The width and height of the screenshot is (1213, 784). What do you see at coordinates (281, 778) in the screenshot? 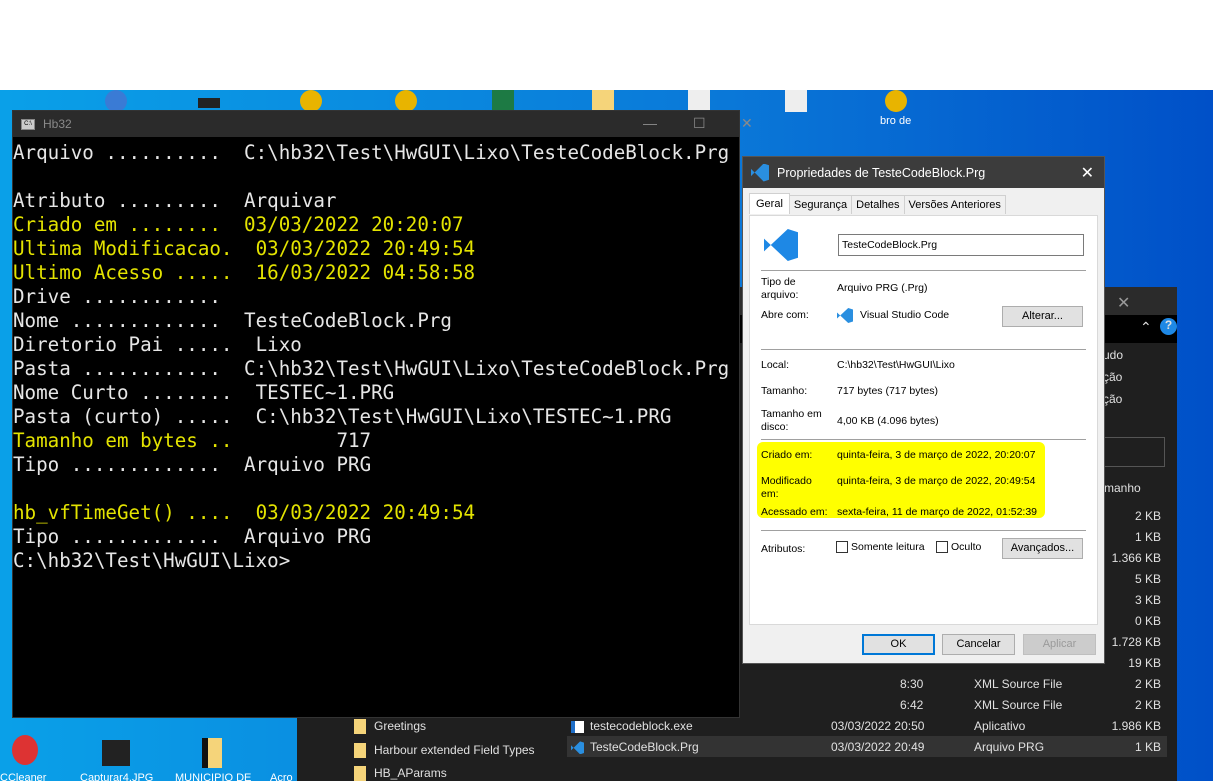
I see `desktop-icon-label: Acro` at bounding box center [281, 778].